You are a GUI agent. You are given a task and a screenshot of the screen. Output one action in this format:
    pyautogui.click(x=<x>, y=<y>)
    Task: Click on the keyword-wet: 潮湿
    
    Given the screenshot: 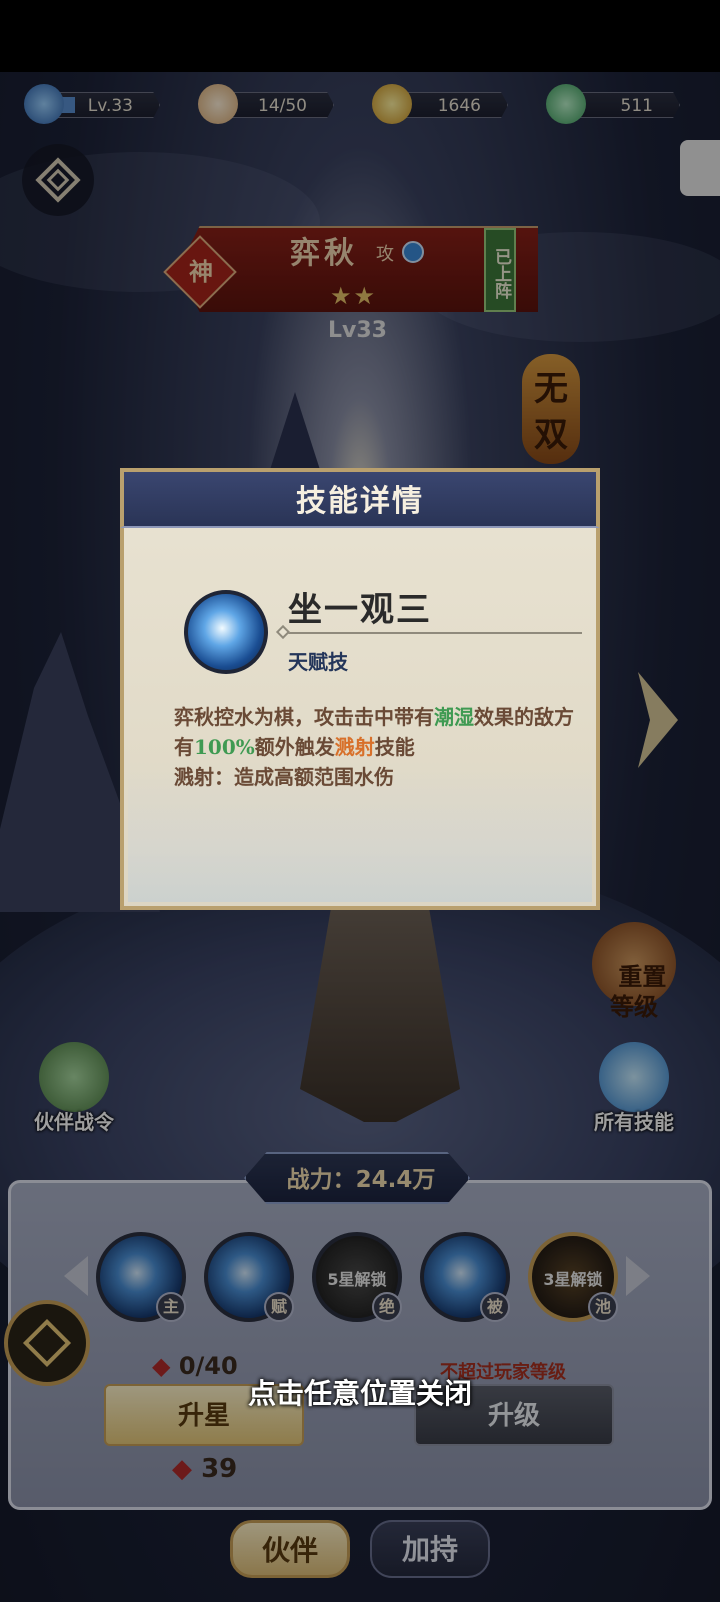 What is the action you would take?
    pyautogui.click(x=454, y=717)
    